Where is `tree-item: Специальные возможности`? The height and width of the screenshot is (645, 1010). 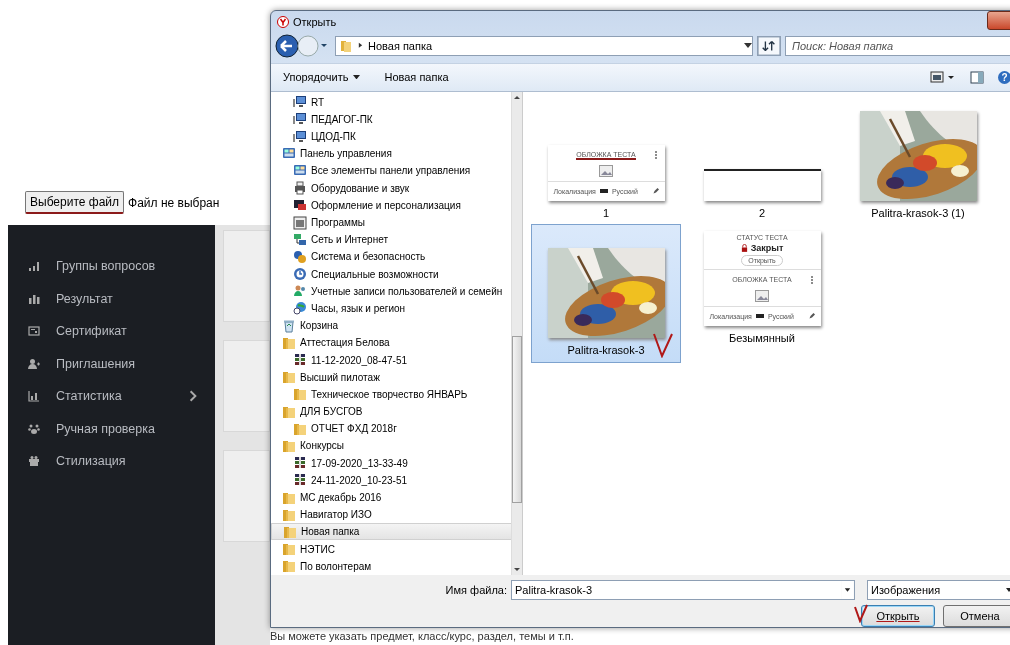 tree-item: Специальные возможности is located at coordinates (391, 274).